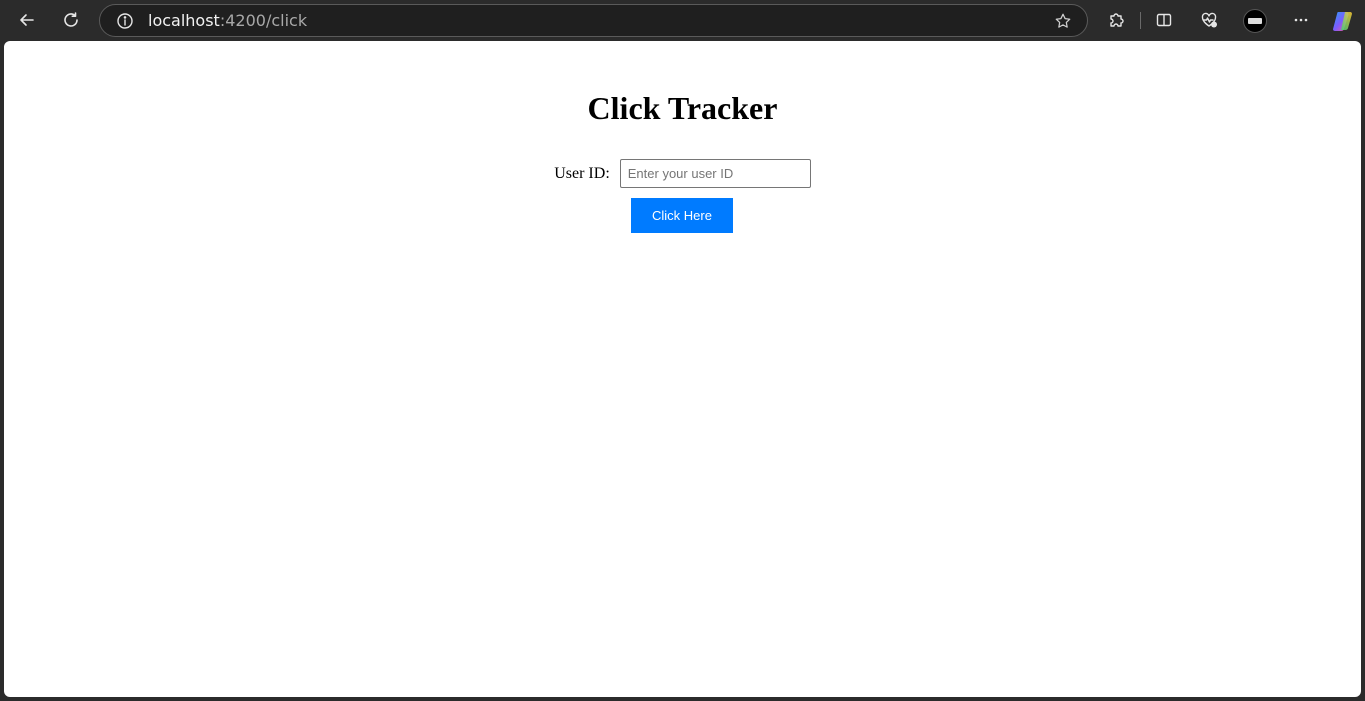  What do you see at coordinates (184, 20) in the screenshot?
I see `url-host: localhost` at bounding box center [184, 20].